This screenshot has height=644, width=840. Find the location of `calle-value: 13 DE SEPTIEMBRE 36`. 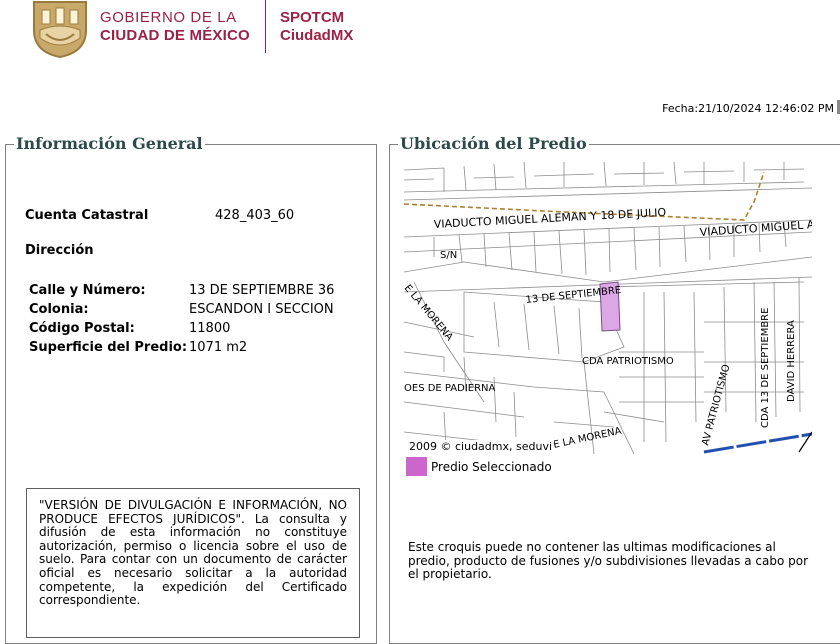

calle-value: 13 DE SEPTIEMBRE 36 is located at coordinates (262, 290).